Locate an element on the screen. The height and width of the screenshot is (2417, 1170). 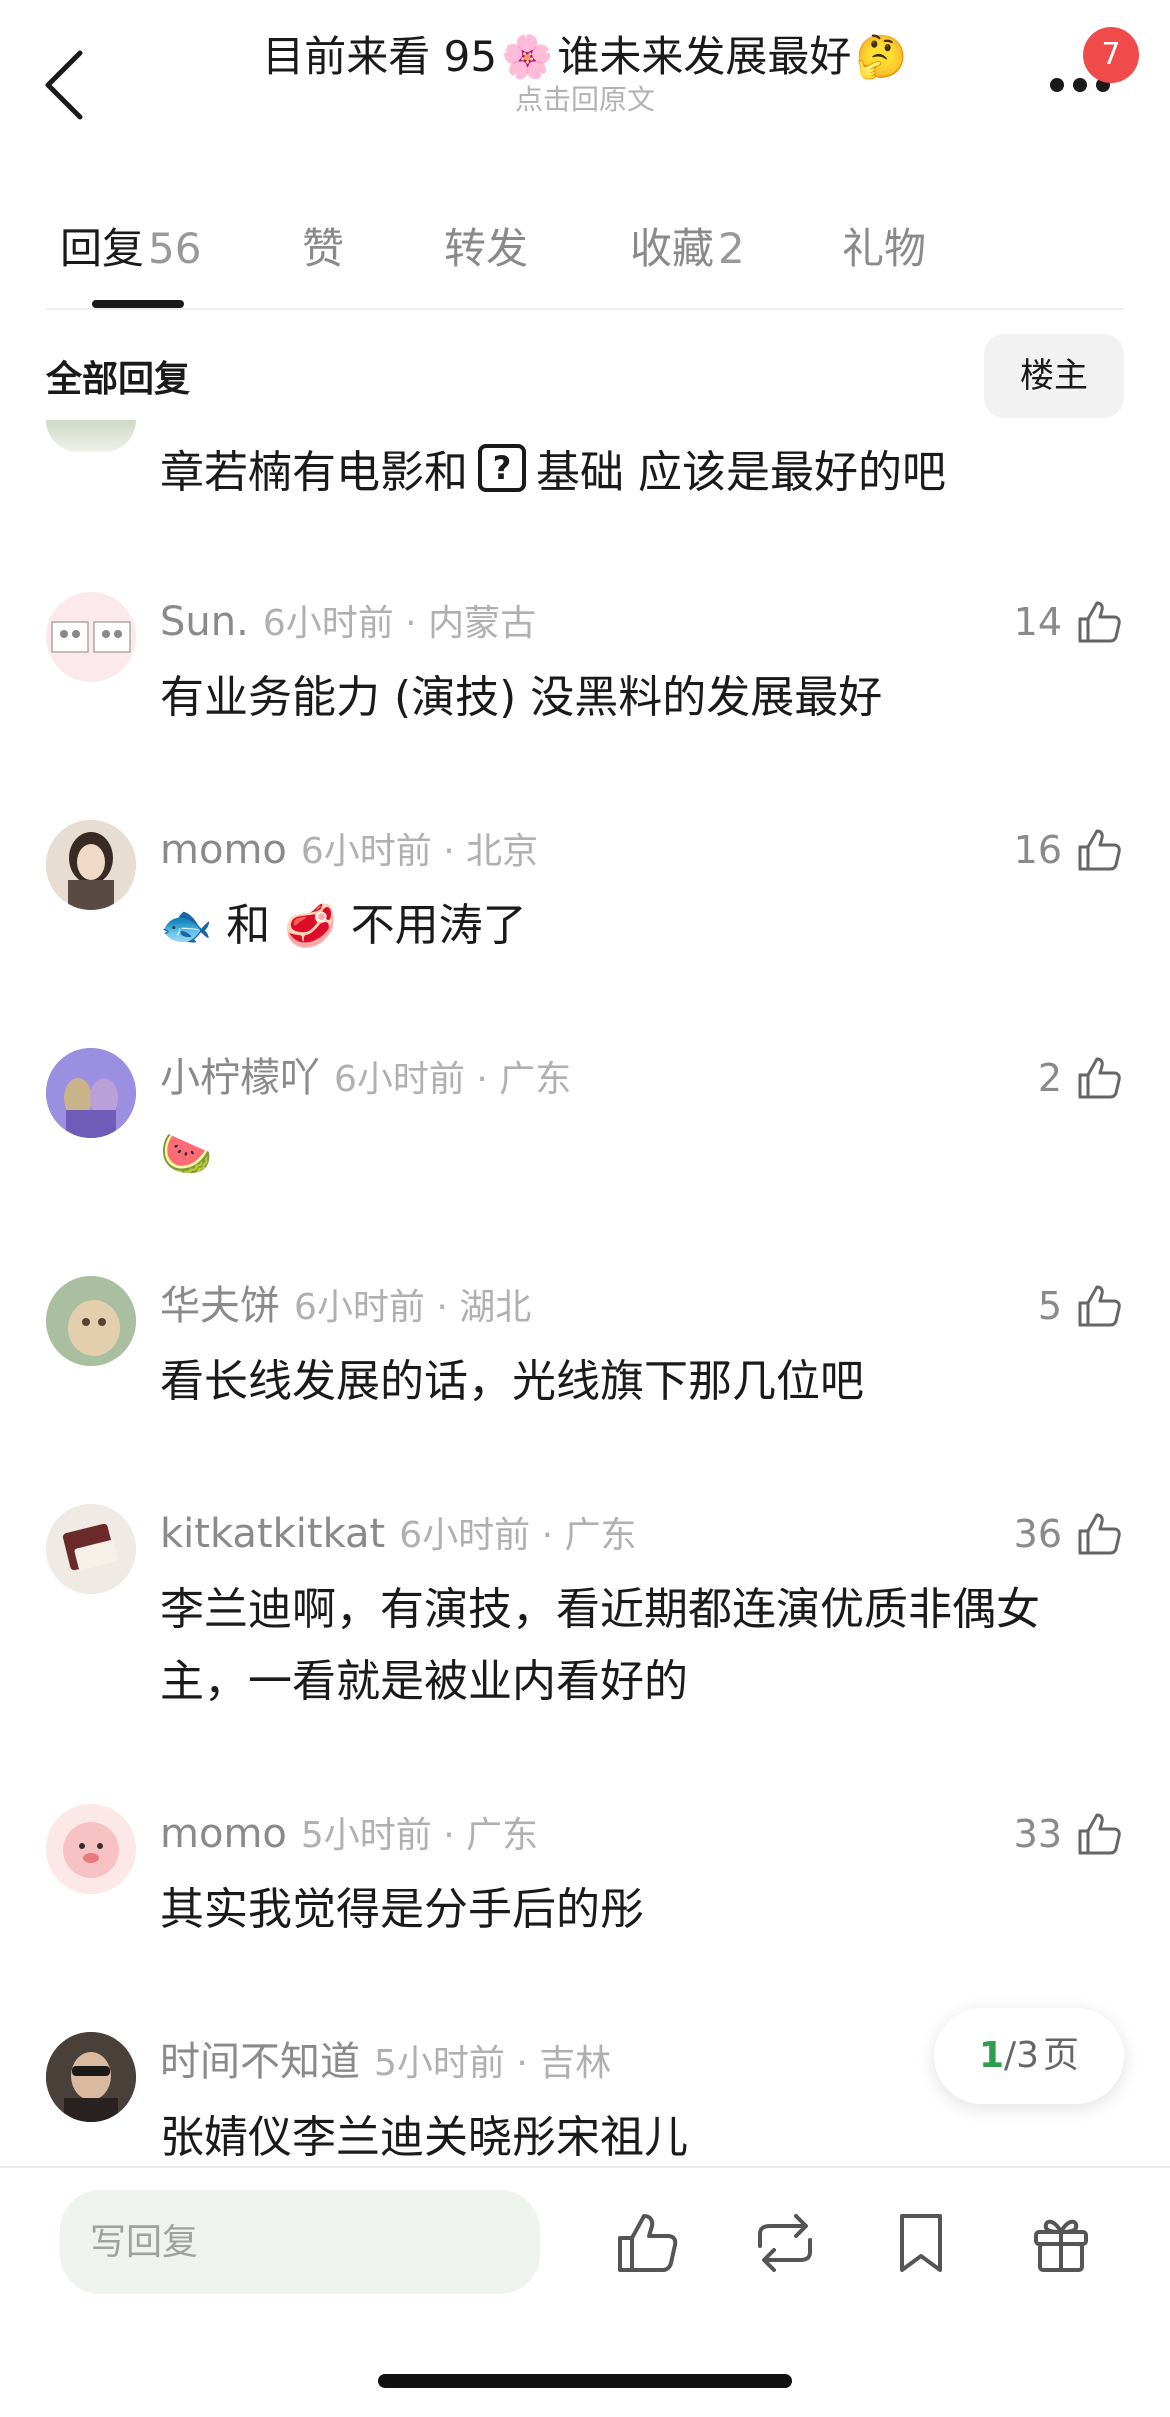
like-count: 36 is located at coordinates (1037, 1534).